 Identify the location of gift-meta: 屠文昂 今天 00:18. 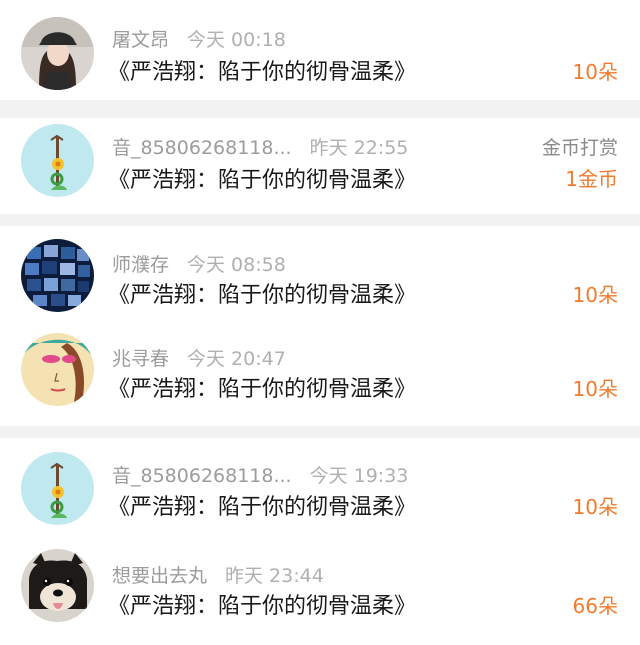
(199, 38).